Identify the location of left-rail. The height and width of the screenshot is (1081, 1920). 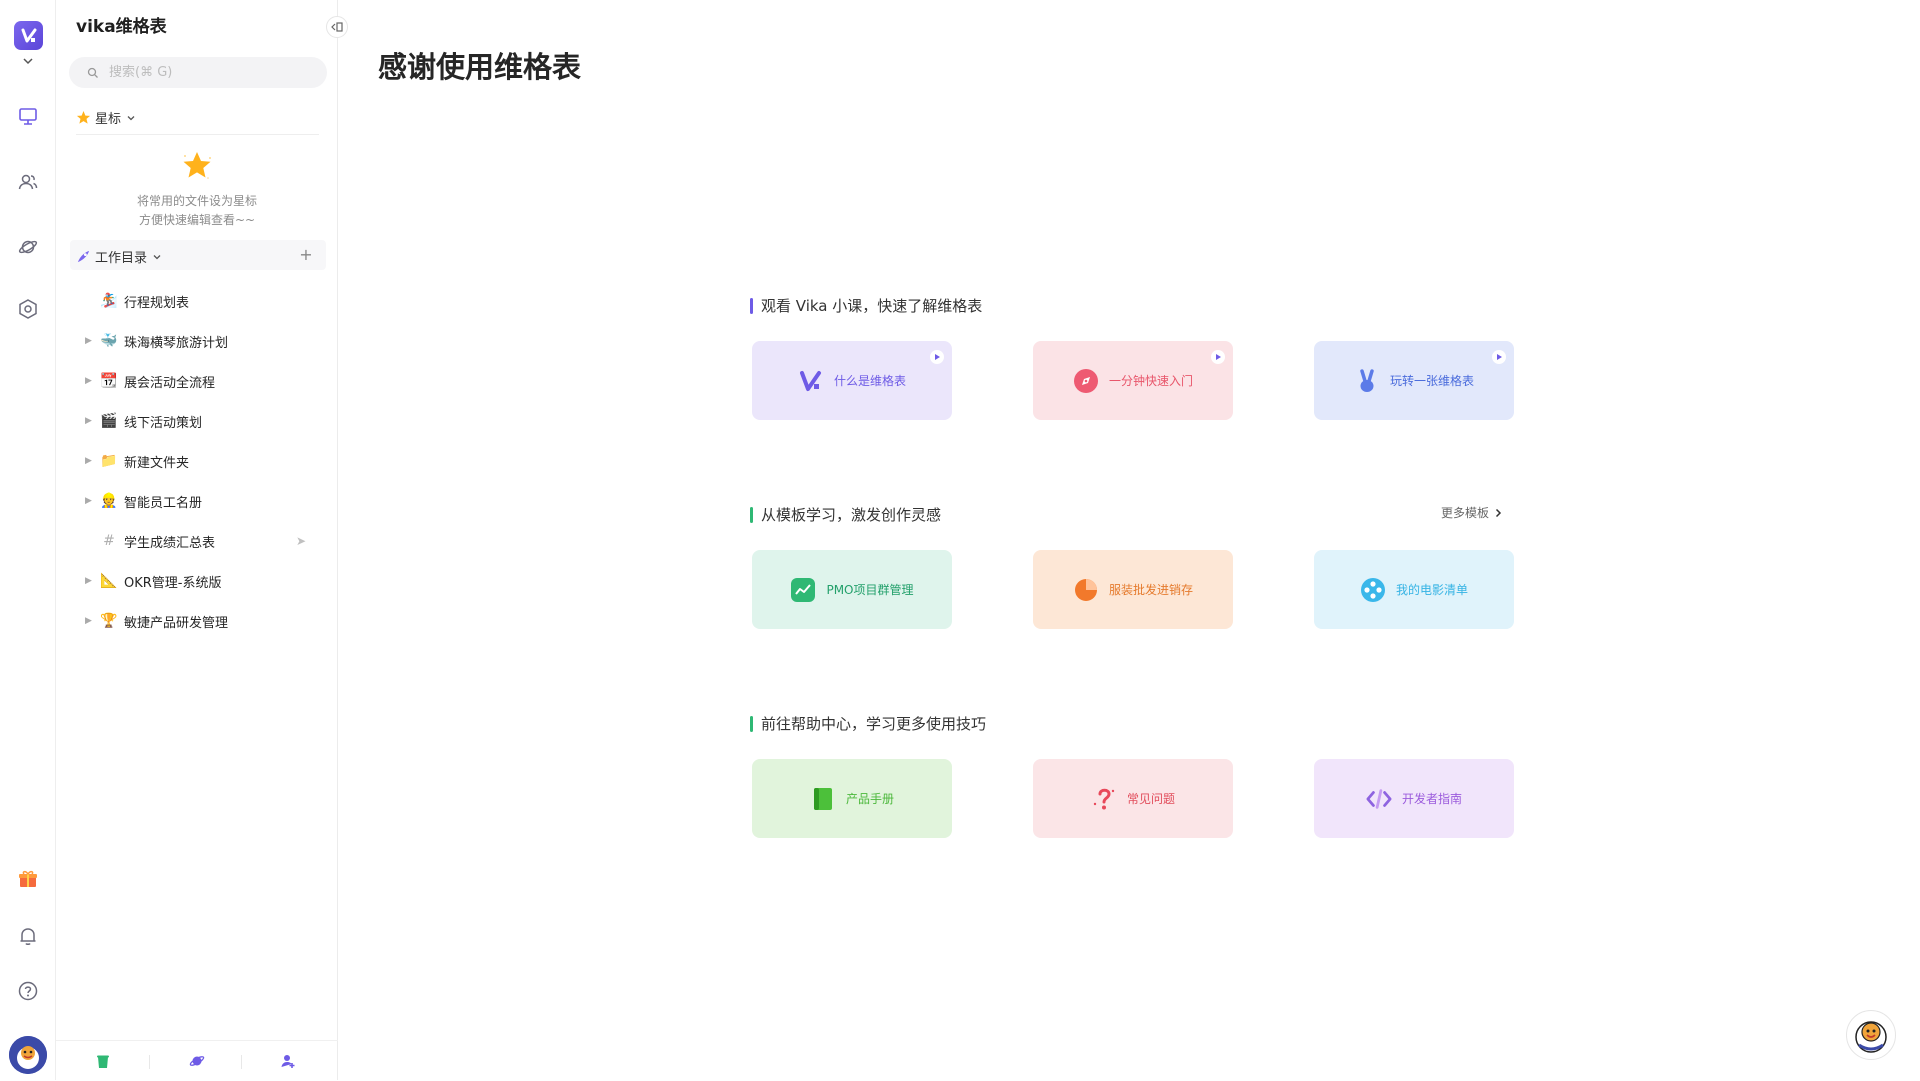
(28, 540).